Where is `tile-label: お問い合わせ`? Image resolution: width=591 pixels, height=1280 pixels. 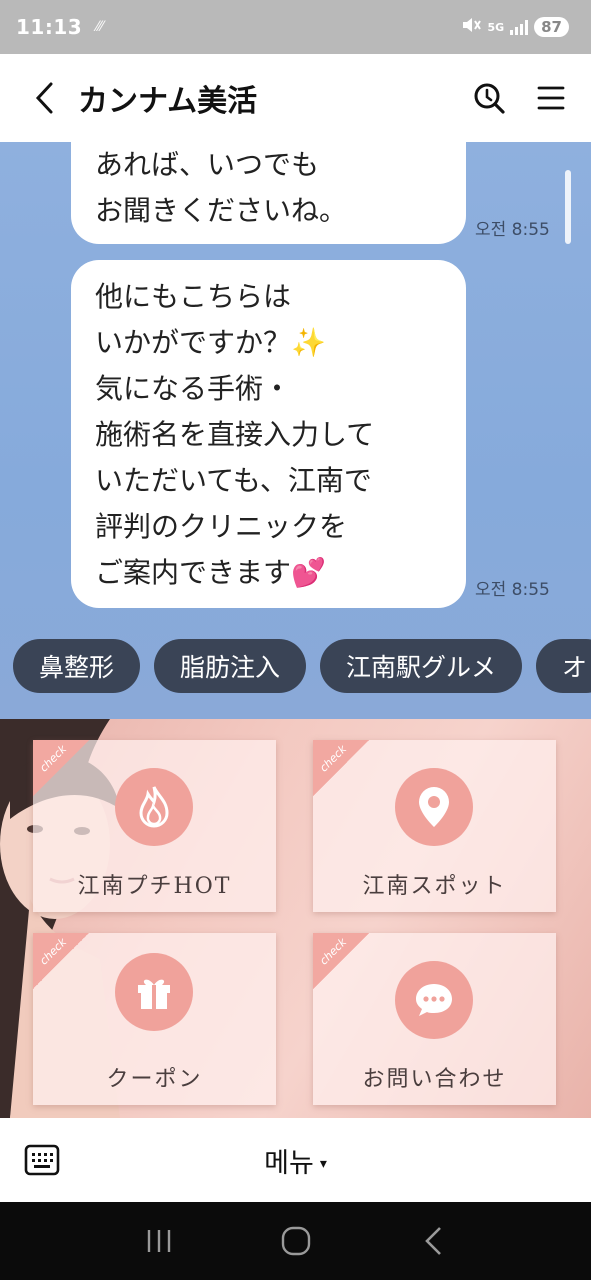 tile-label: お問い合わせ is located at coordinates (434, 1079).